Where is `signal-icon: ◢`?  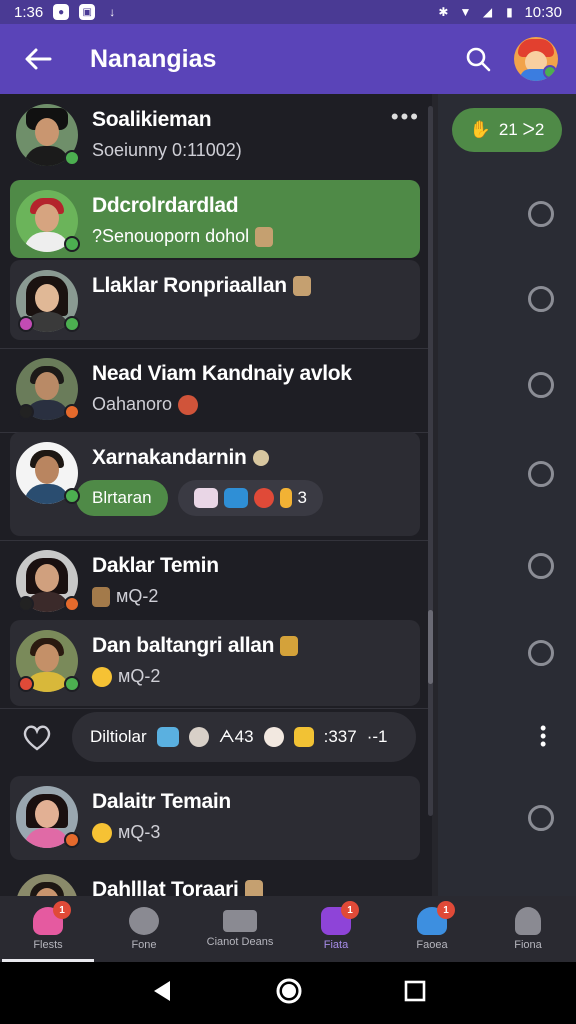 signal-icon: ◢ is located at coordinates (487, 12).